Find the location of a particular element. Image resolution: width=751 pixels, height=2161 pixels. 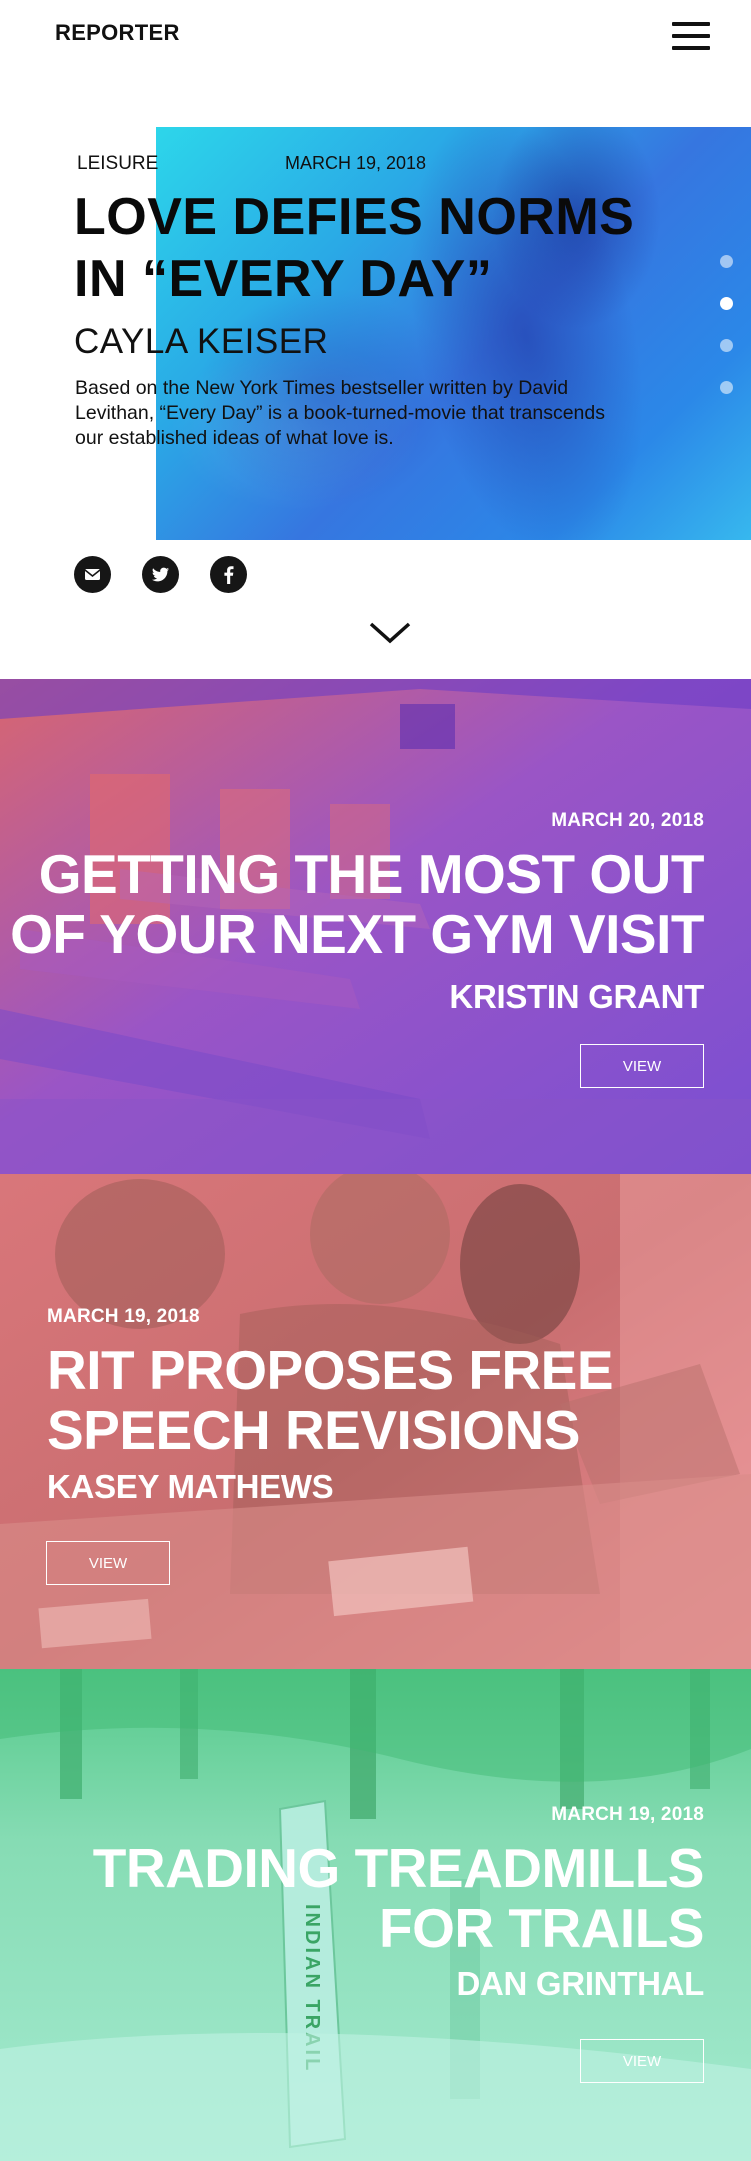

twitter-share-button is located at coordinates (160, 574).